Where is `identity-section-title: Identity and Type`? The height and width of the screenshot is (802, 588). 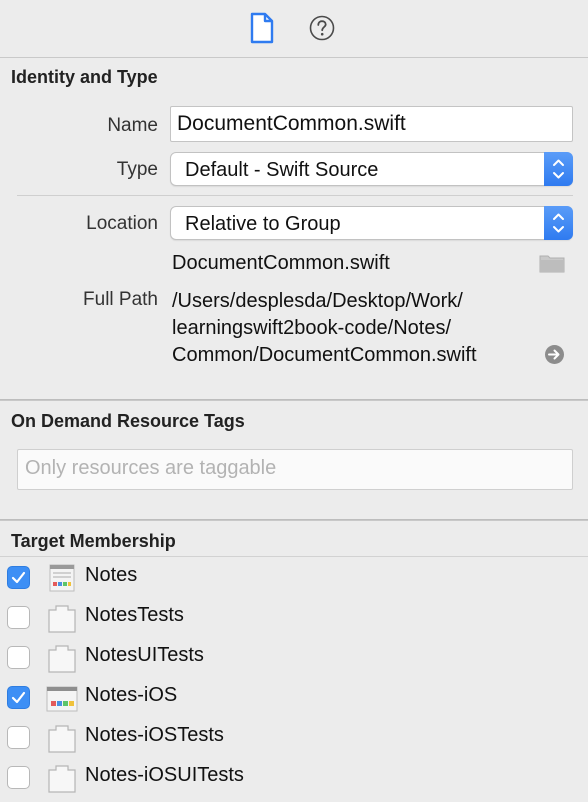
identity-section-title: Identity and Type is located at coordinates (84, 77).